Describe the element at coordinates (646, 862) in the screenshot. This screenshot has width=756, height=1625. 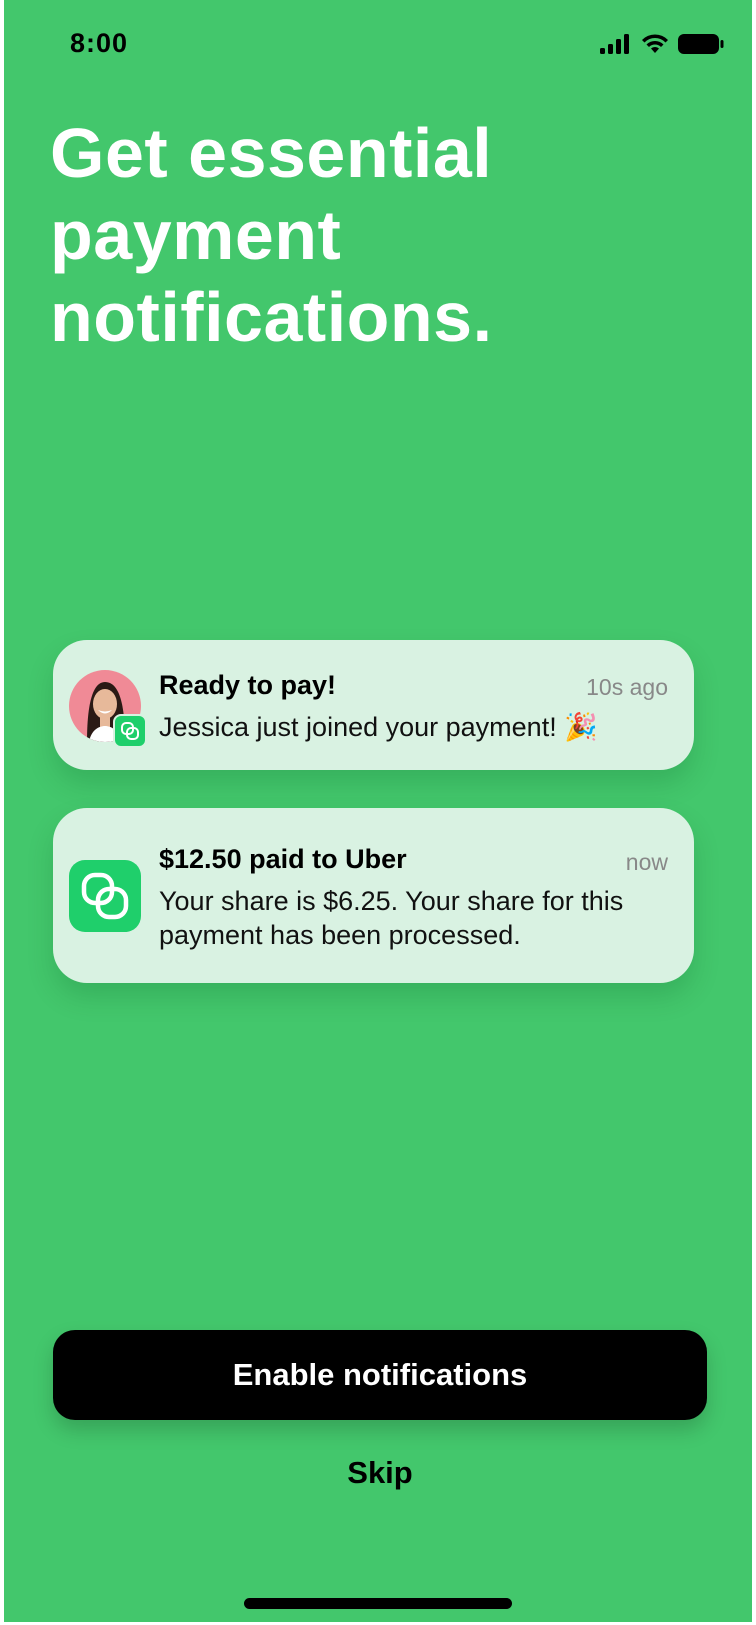
I see `notification-time: now` at that location.